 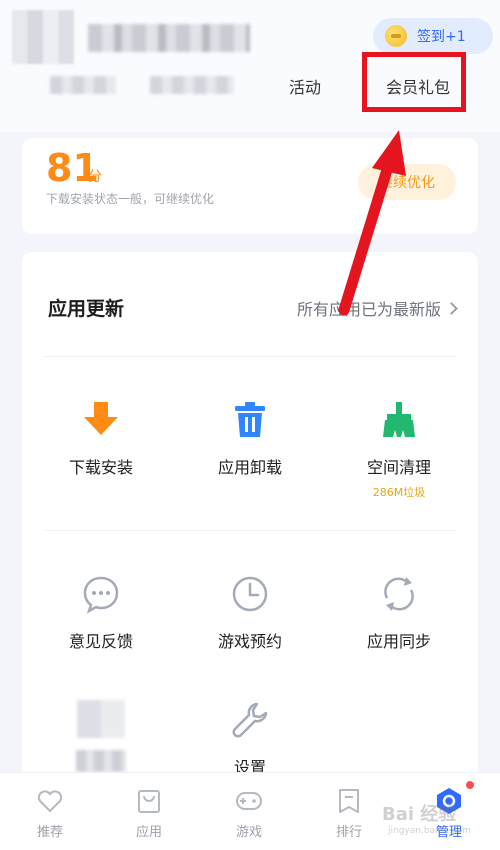 What do you see at coordinates (399, 613) in the screenshot?
I see `tool-app-sync: 应用同步` at bounding box center [399, 613].